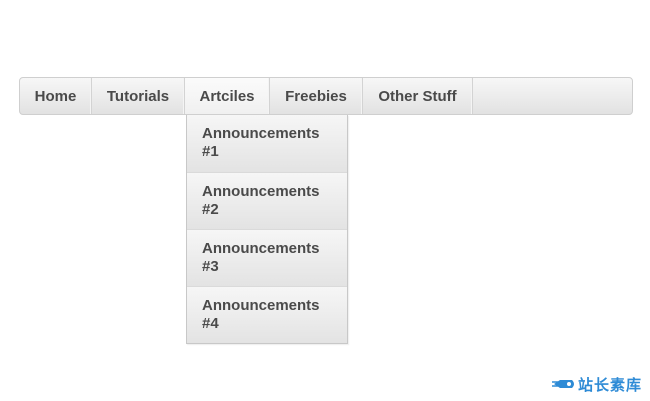  Describe the element at coordinates (316, 96) in the screenshot. I see `nav-item-freebies: Freebies` at that location.